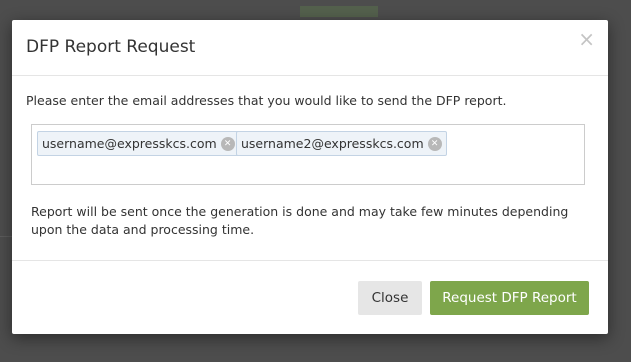  What do you see at coordinates (390, 298) in the screenshot?
I see `close-button: Close` at bounding box center [390, 298].